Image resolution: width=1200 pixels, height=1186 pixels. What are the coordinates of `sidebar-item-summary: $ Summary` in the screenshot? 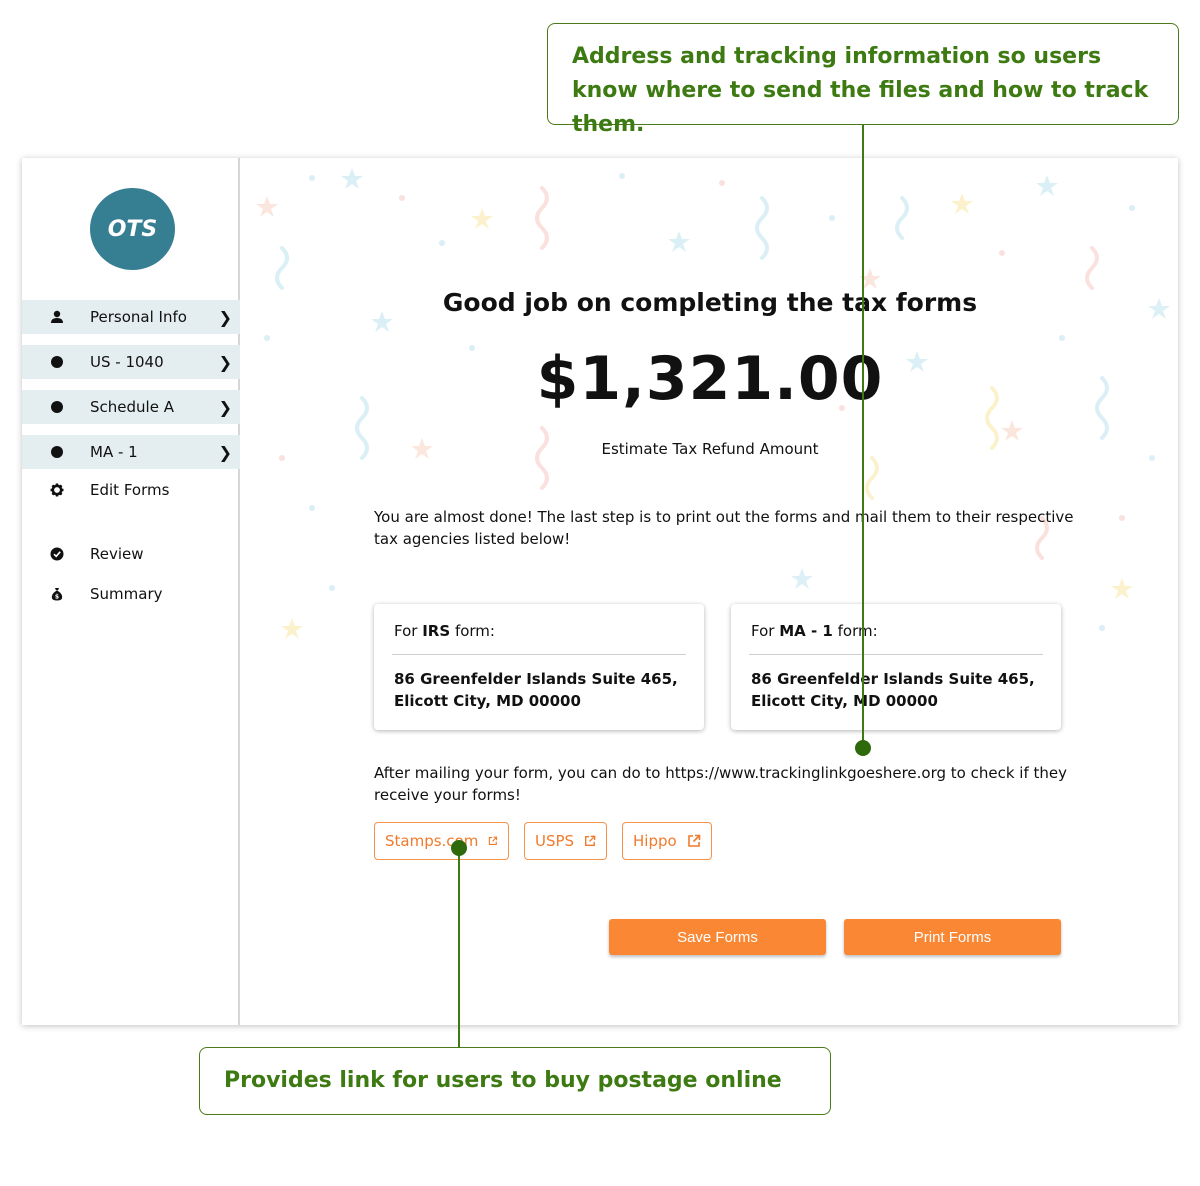 It's located at (131, 594).